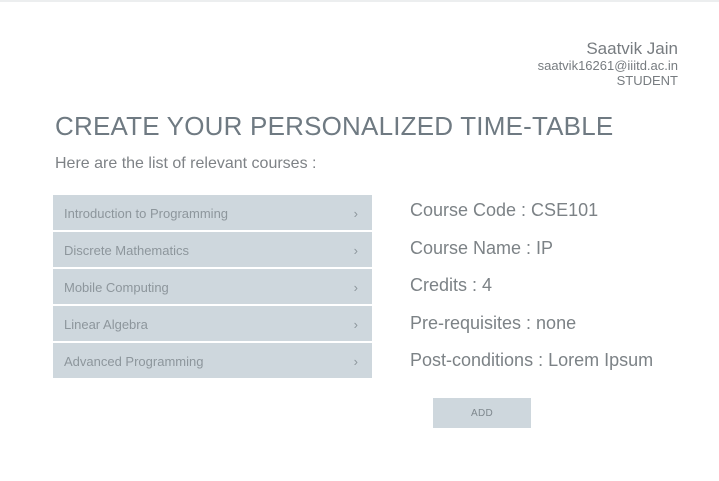 The height and width of the screenshot is (481, 719). Describe the element at coordinates (451, 285) in the screenshot. I see `course-credits: Credits : 4` at that location.